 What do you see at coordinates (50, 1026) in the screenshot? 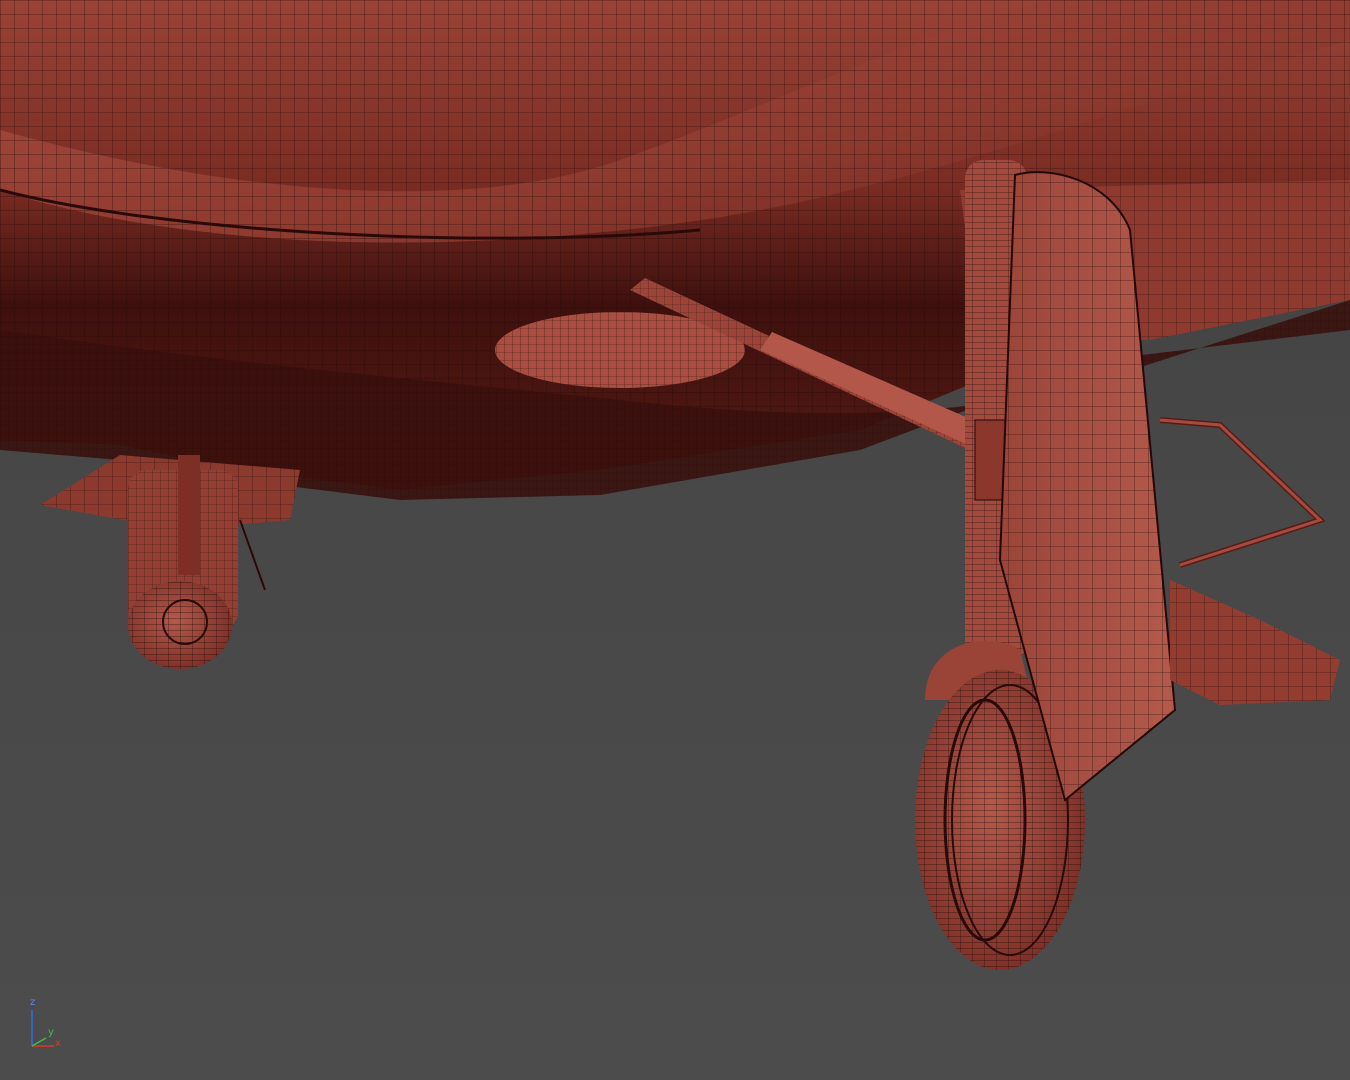
I see `axis-gizmo: z x y` at bounding box center [50, 1026].